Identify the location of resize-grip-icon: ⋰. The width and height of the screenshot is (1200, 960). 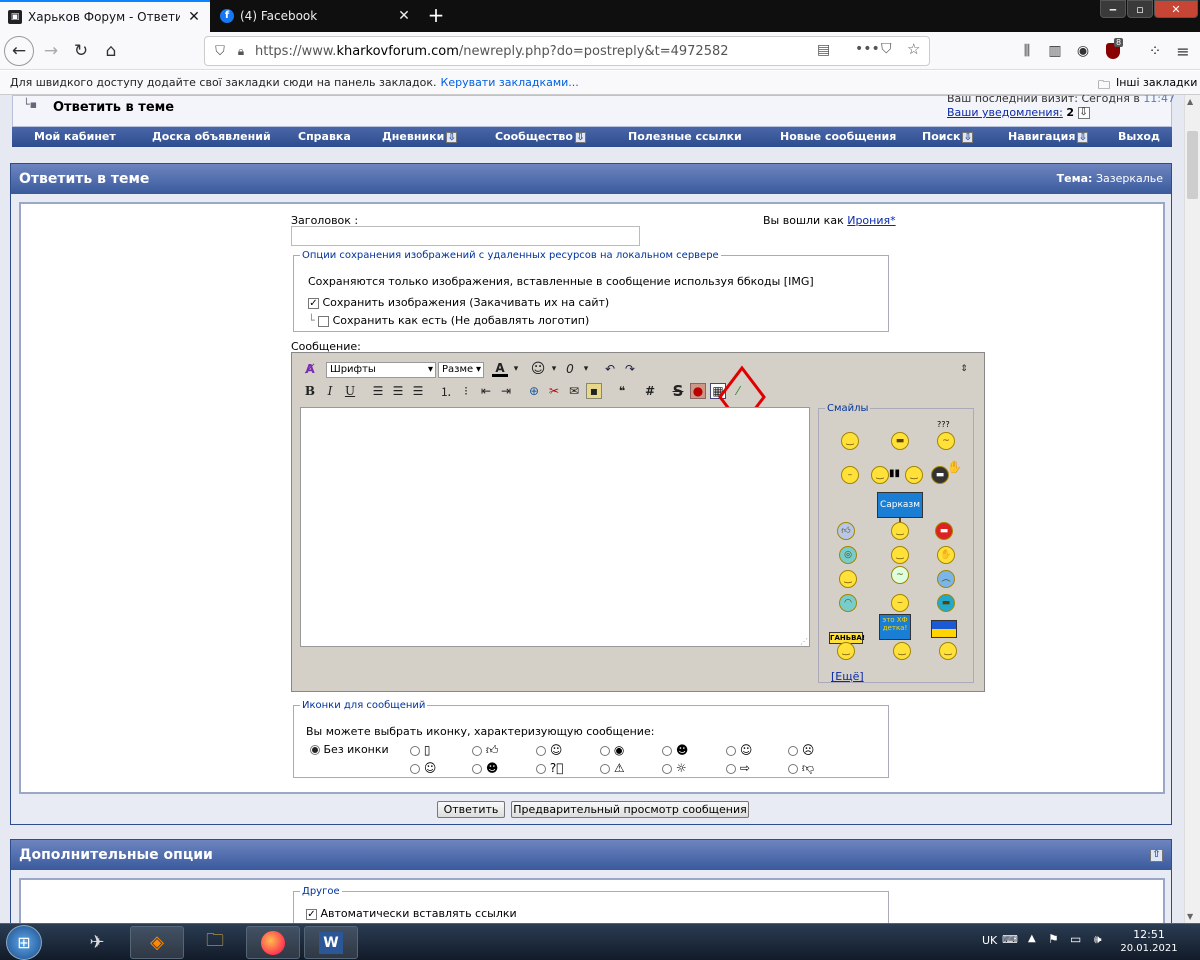
(804, 641).